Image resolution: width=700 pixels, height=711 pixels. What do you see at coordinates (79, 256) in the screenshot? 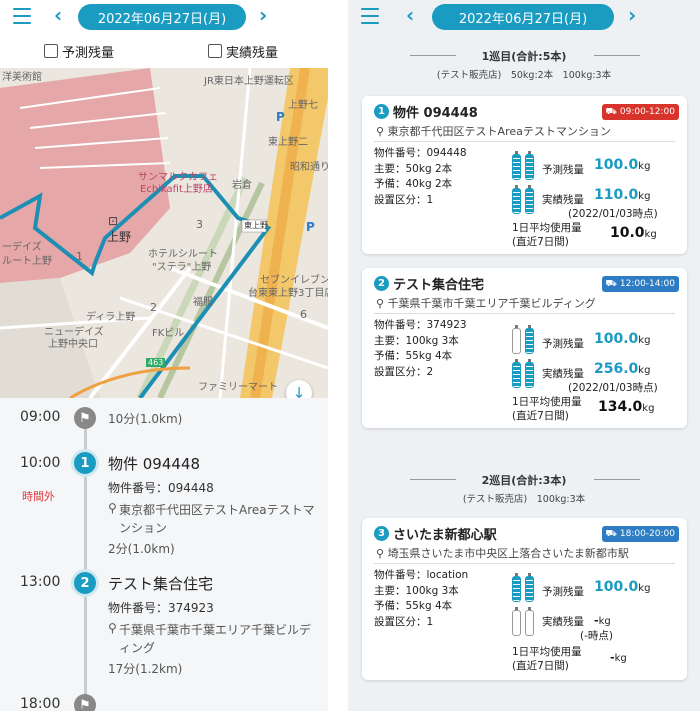
I see `map-label: 1` at bounding box center [79, 256].